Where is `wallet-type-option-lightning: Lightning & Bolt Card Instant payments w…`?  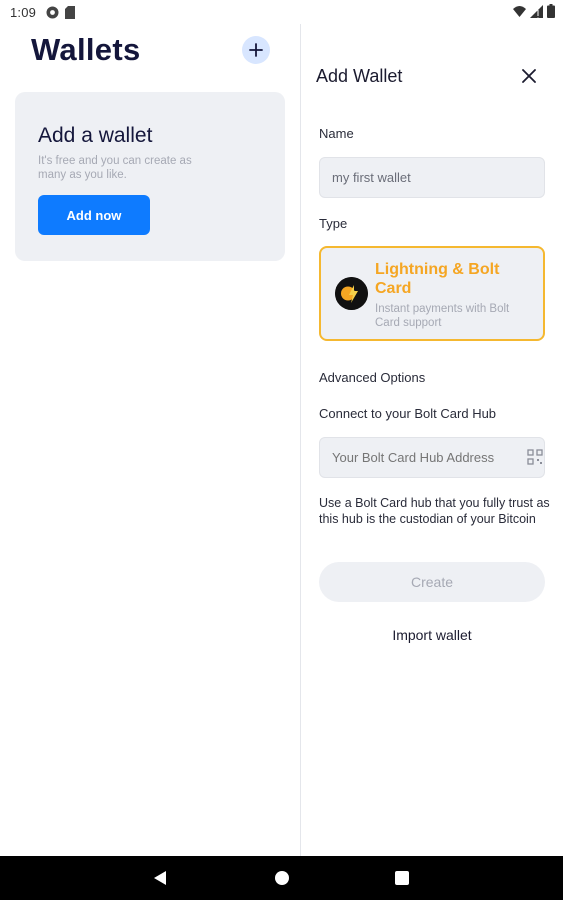 wallet-type-option-lightning: Lightning & Bolt Card Instant payments w… is located at coordinates (432, 293).